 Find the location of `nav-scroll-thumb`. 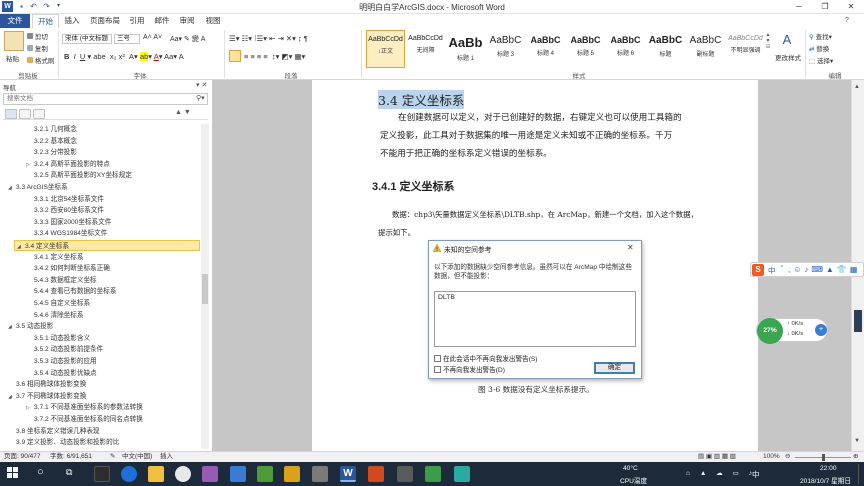

nav-scroll-thumb is located at coordinates (205, 289).